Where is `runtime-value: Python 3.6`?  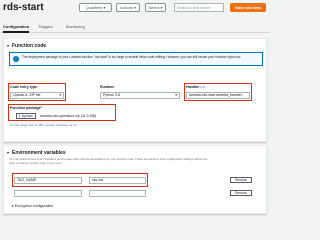
runtime-value: Python 3.6 is located at coordinates (112, 95).